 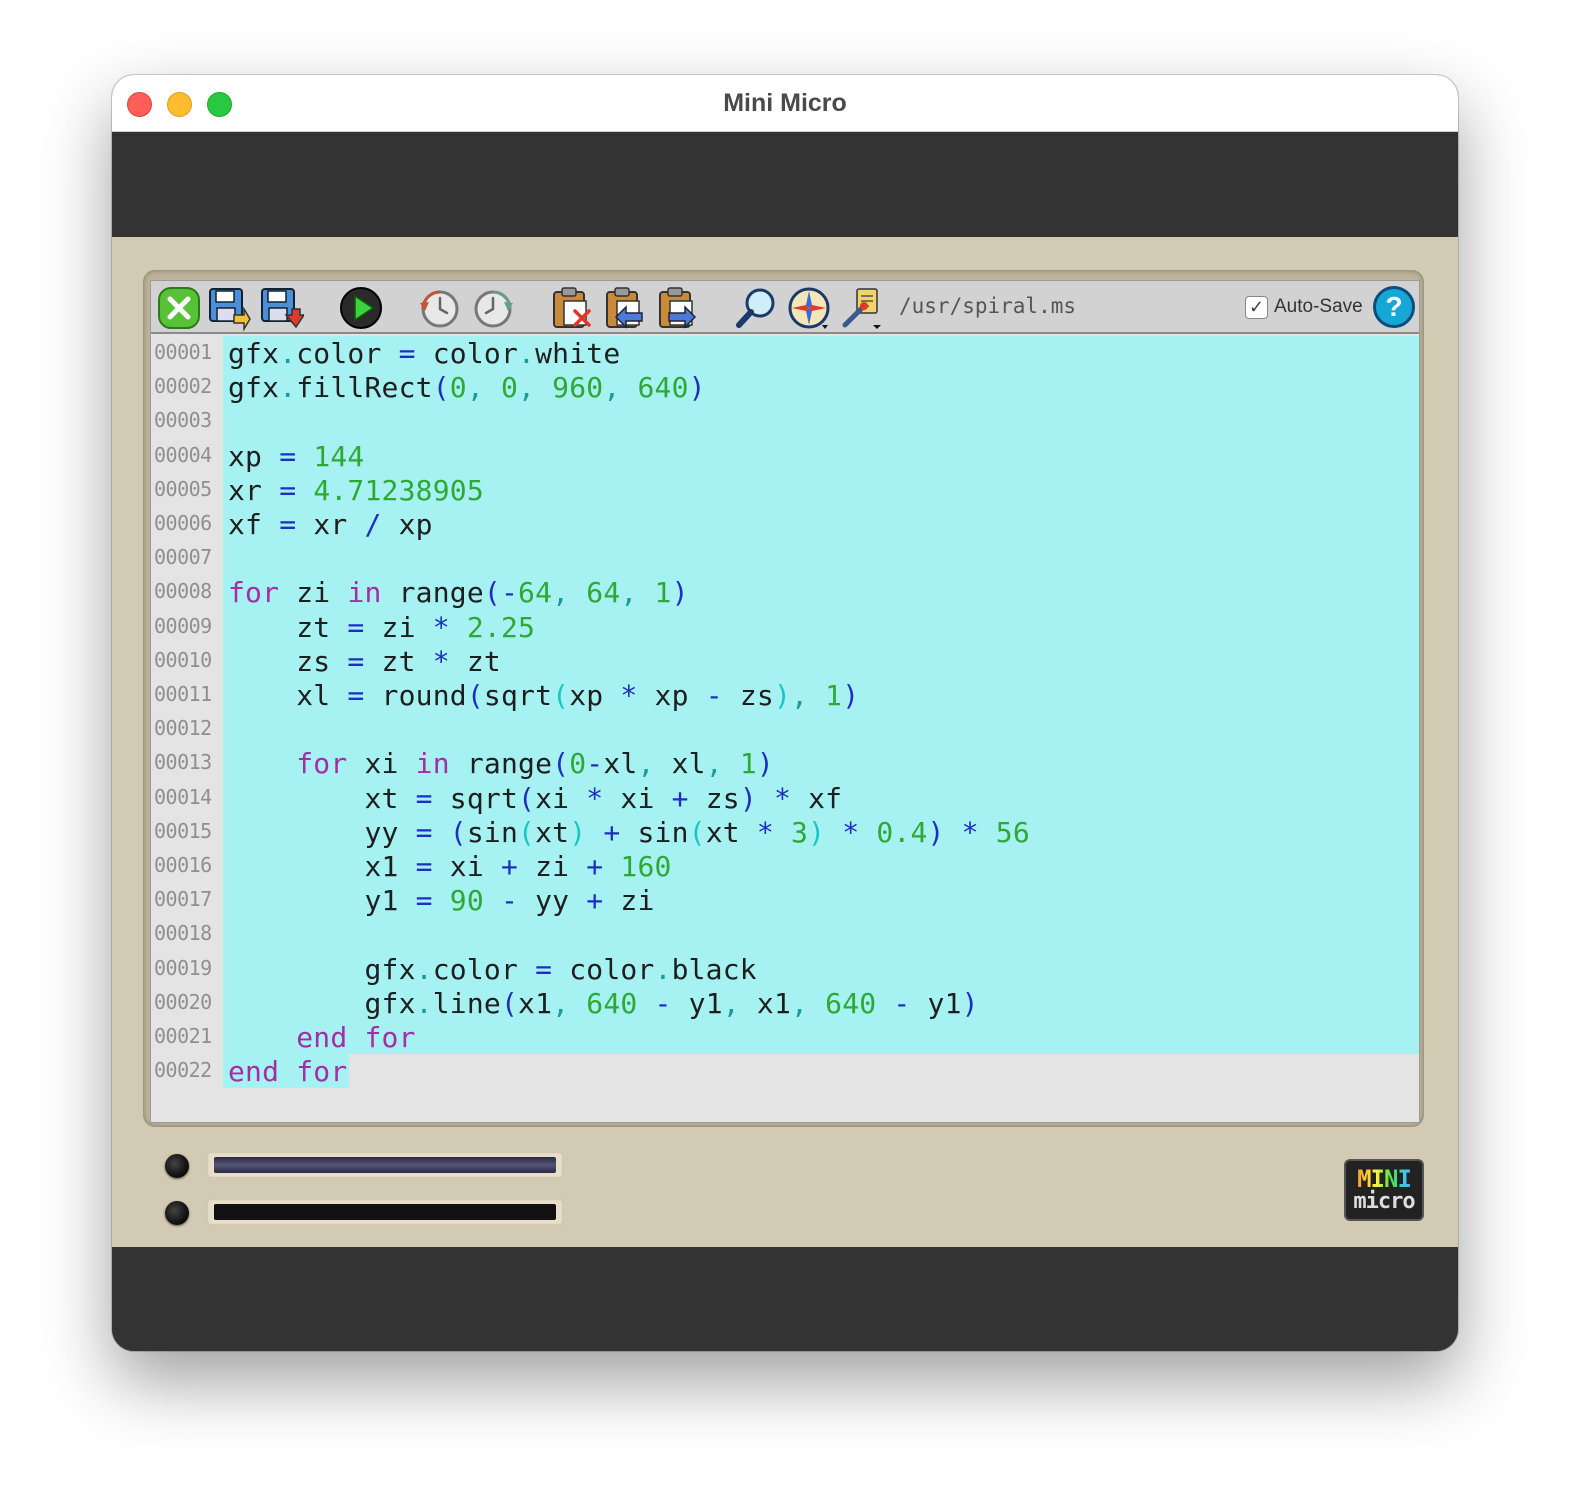 I want to click on code-text: gfx.color = color.black, so click(x=560, y=969).